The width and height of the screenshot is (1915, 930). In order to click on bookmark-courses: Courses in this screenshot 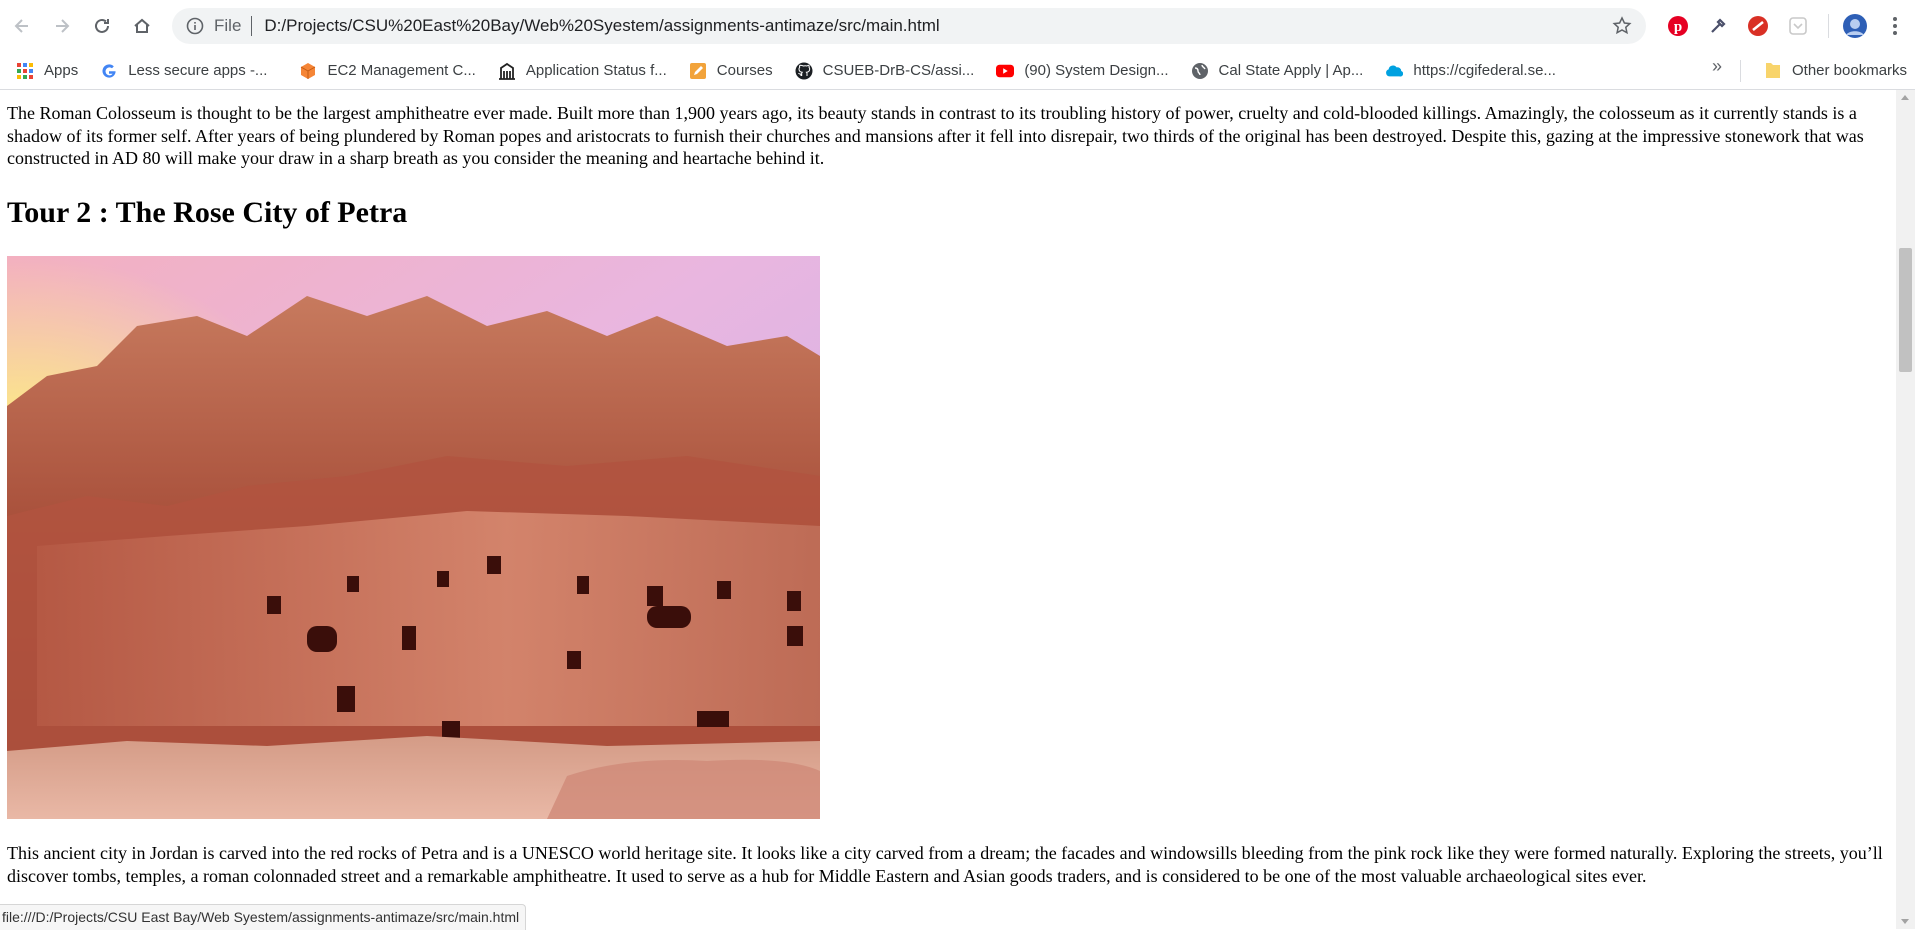, I will do `click(731, 71)`.